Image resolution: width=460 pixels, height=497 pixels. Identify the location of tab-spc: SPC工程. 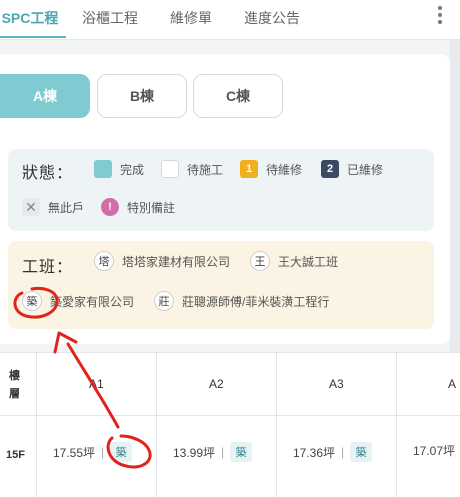
(33, 19).